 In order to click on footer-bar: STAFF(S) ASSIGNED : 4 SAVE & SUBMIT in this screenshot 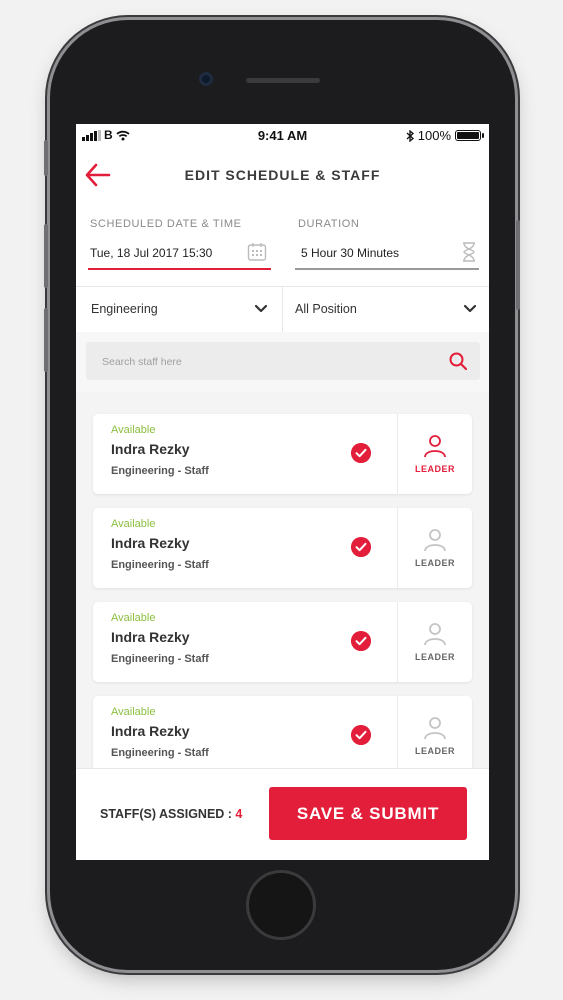, I will do `click(282, 814)`.